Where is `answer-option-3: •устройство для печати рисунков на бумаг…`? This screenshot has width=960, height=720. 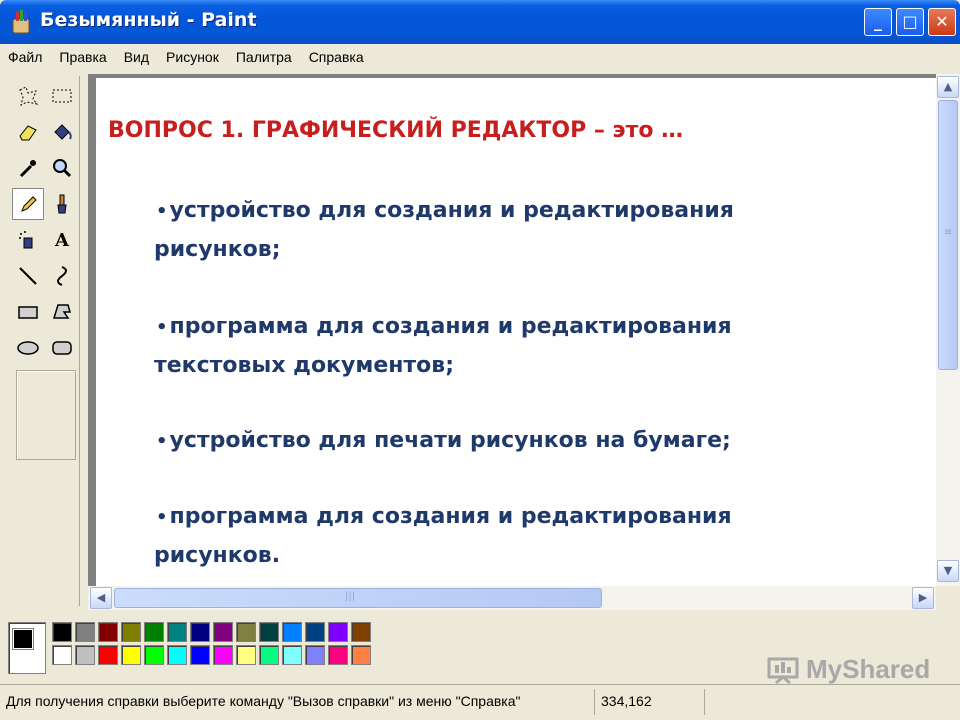
answer-option-3: •устройство для печати рисунков на бумаг… is located at coordinates (526, 441).